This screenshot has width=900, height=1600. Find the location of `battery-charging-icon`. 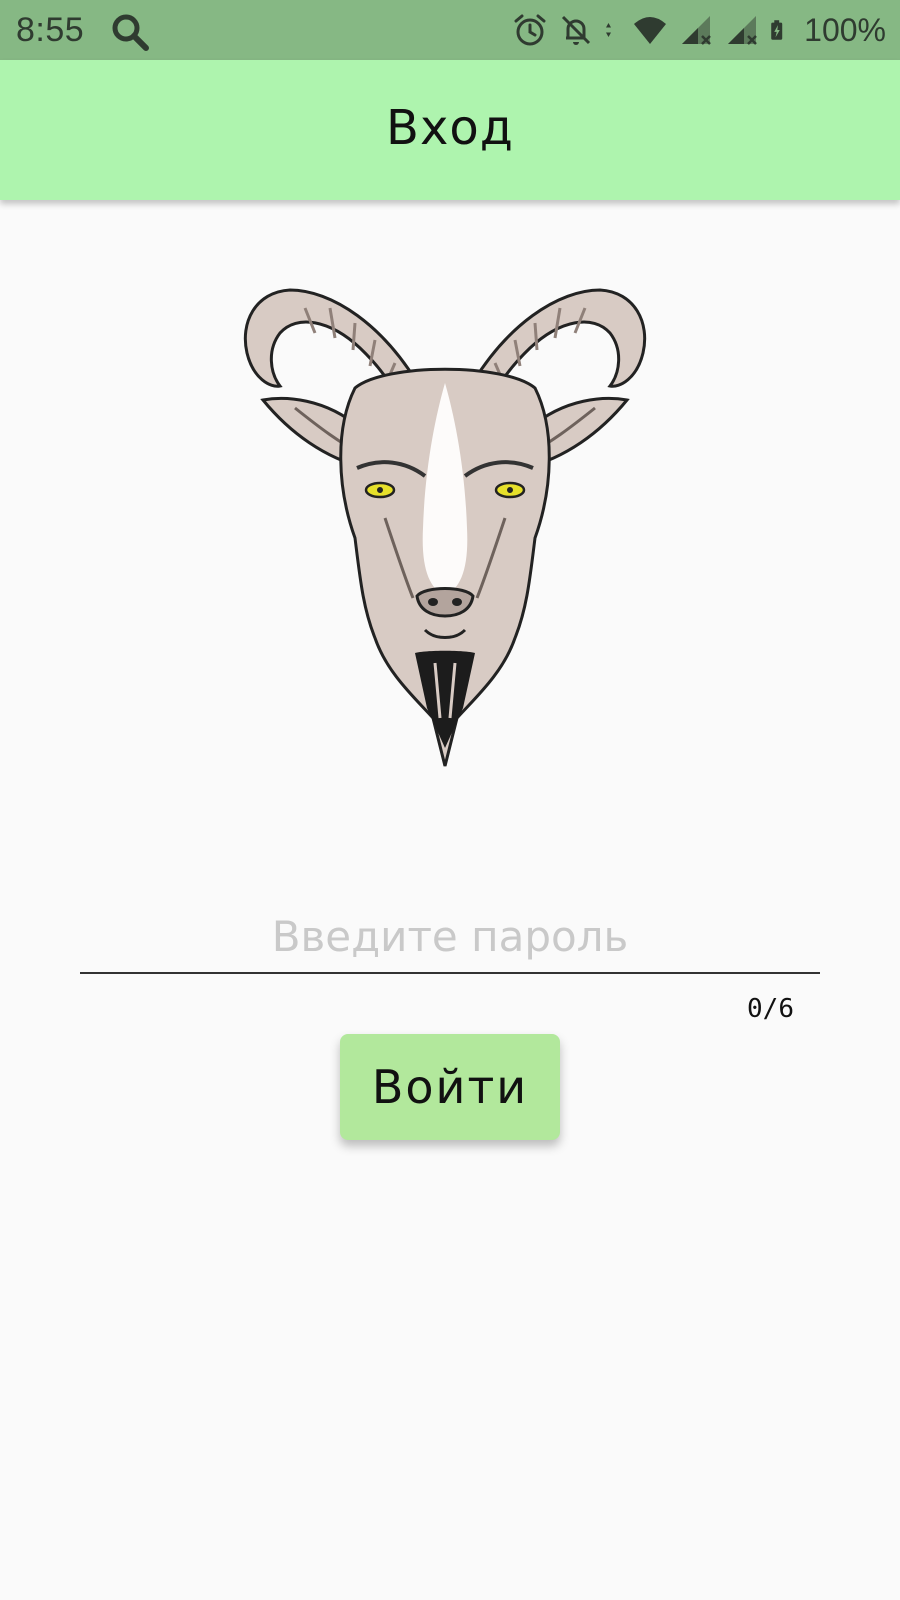

battery-charging-icon is located at coordinates (777, 30).